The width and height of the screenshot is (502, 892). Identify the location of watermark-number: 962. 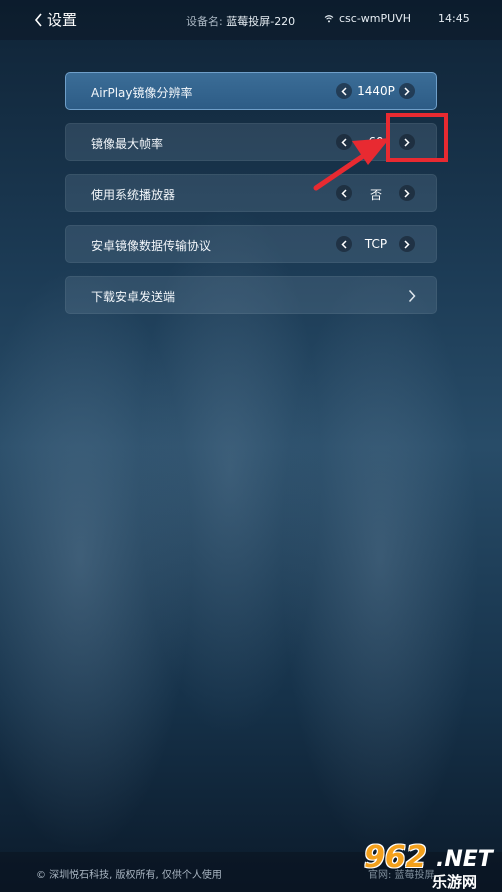
(395, 857).